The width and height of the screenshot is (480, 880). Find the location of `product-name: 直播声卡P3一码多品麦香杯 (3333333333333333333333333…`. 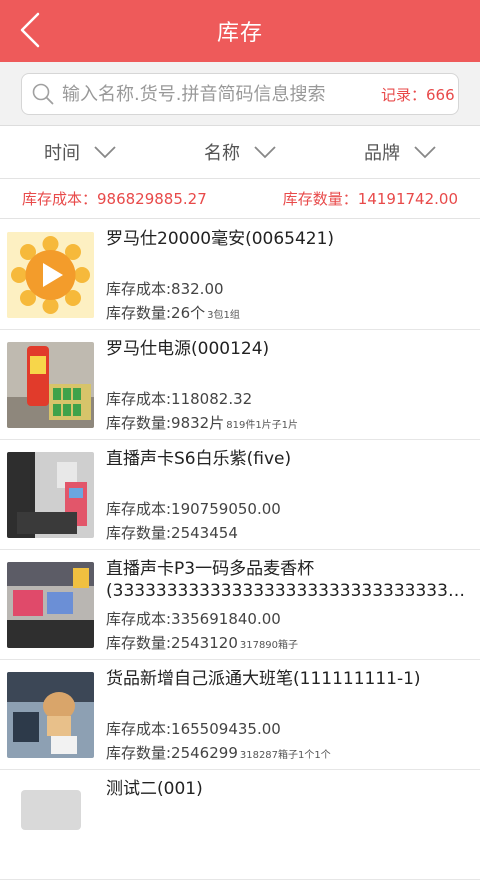

product-name: 直播声卡P3一码多品麦香杯 (3333333333333333333333333… is located at coordinates (286, 580).